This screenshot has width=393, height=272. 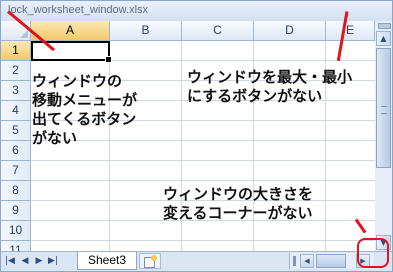 I want to click on annotation-min-max: ウィンドウを最大・最小 にするボタンがない, so click(x=270, y=86).